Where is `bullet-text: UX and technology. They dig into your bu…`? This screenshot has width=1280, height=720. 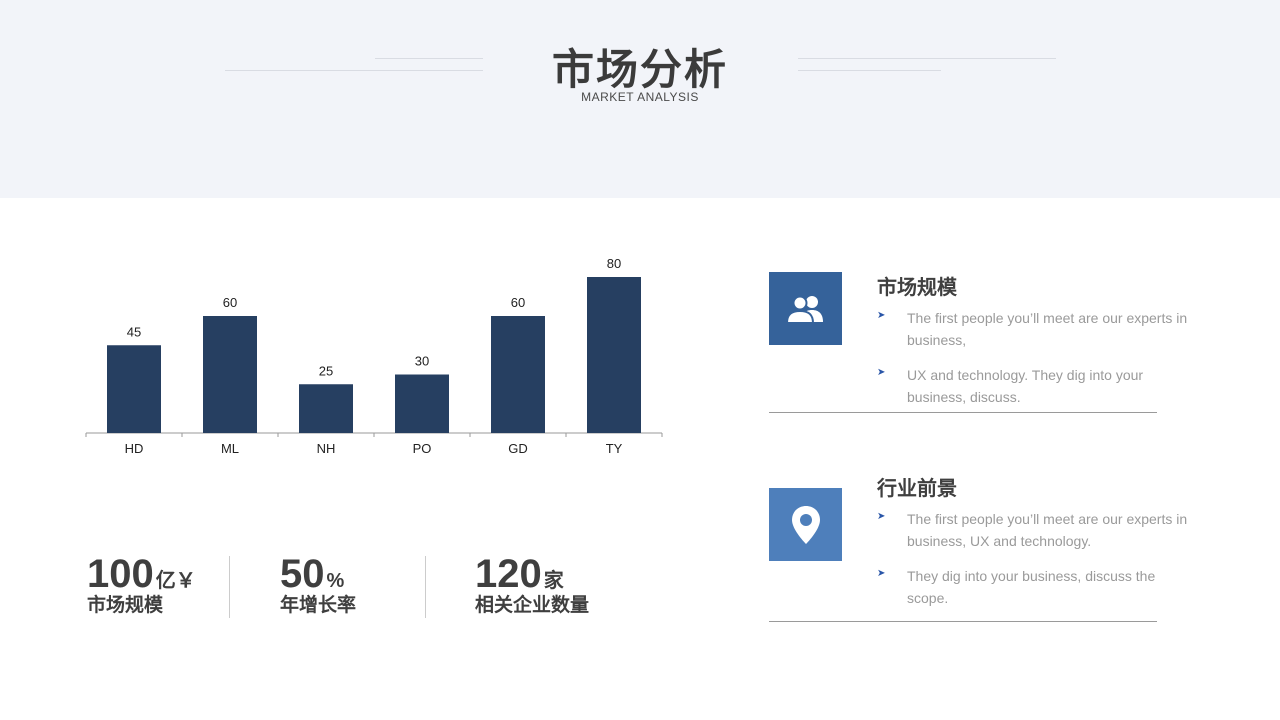 bullet-text: UX and technology. They dig into your bu… is located at coordinates (1025, 386).